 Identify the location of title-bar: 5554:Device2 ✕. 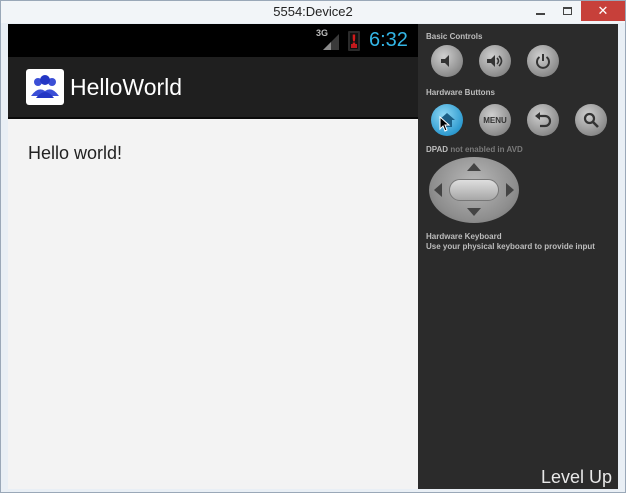
(313, 12).